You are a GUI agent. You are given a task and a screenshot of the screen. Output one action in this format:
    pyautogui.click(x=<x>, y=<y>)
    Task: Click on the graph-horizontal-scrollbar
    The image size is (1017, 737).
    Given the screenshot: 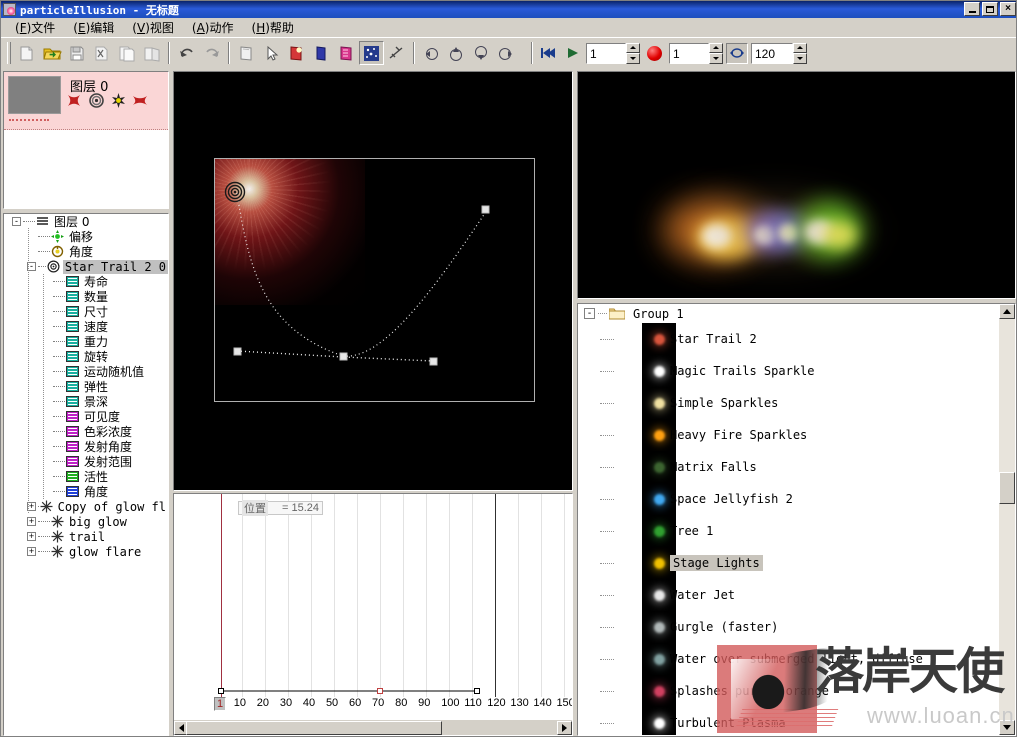 What is the action you would take?
    pyautogui.click(x=373, y=727)
    